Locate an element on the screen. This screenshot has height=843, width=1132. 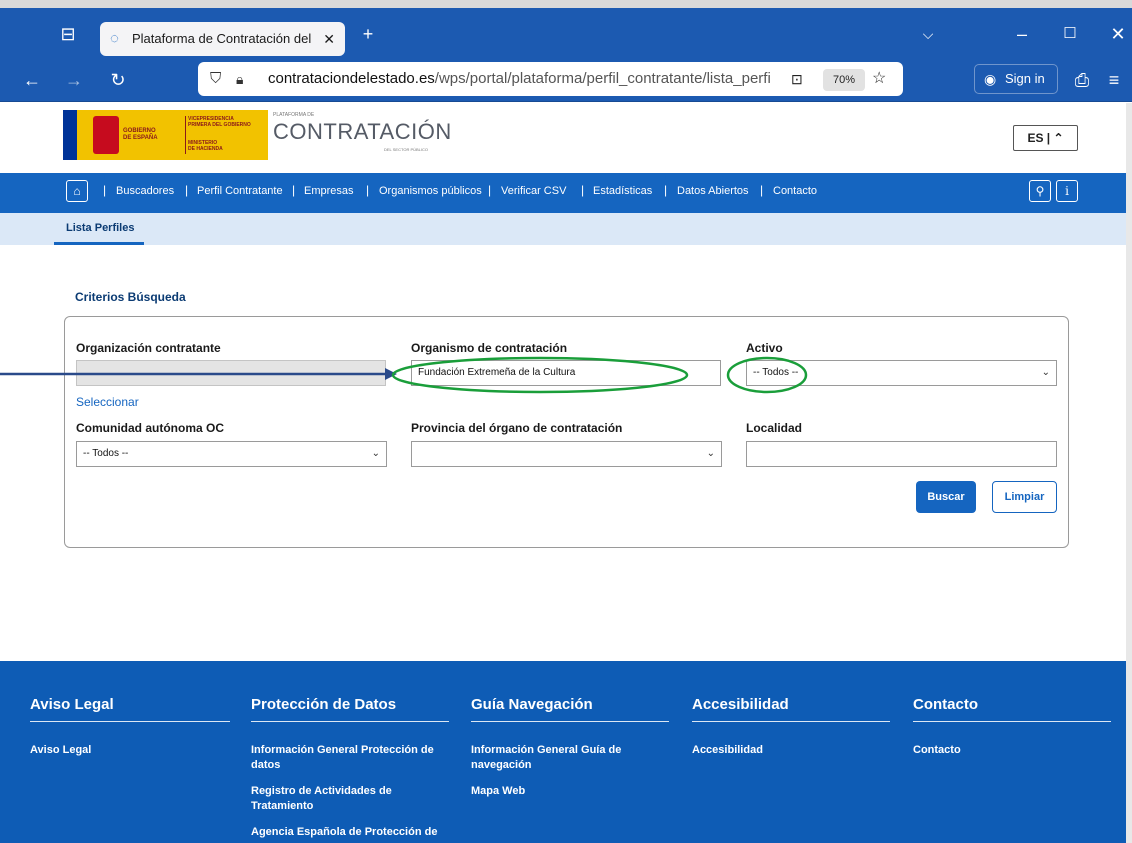
save-page-icon: ⊡ is located at coordinates (797, 79).